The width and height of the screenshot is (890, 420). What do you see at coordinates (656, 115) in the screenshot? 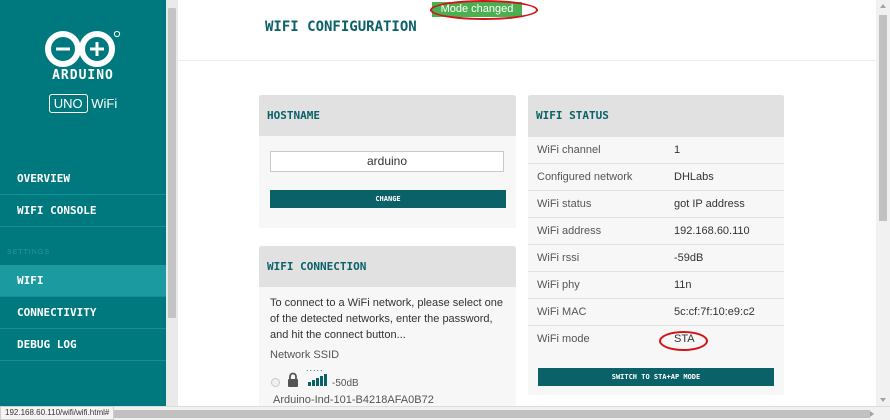
I see `wifi-status-heading: WIFI STATUS` at bounding box center [656, 115].